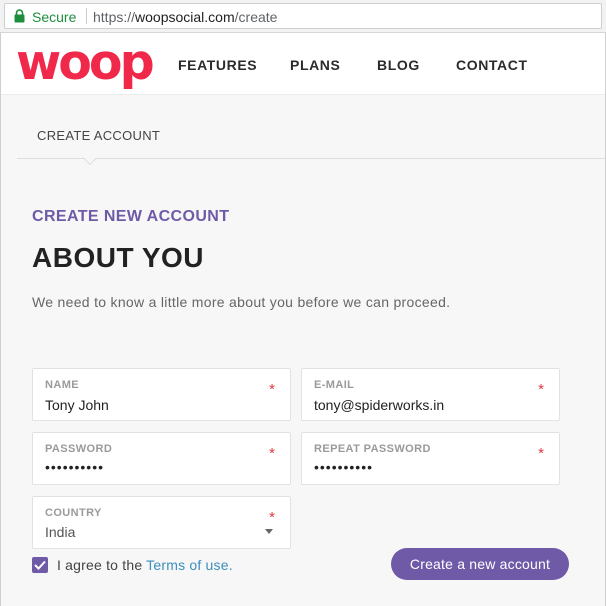 Image resolution: width=606 pixels, height=606 pixels. I want to click on caret-down-icon, so click(269, 531).